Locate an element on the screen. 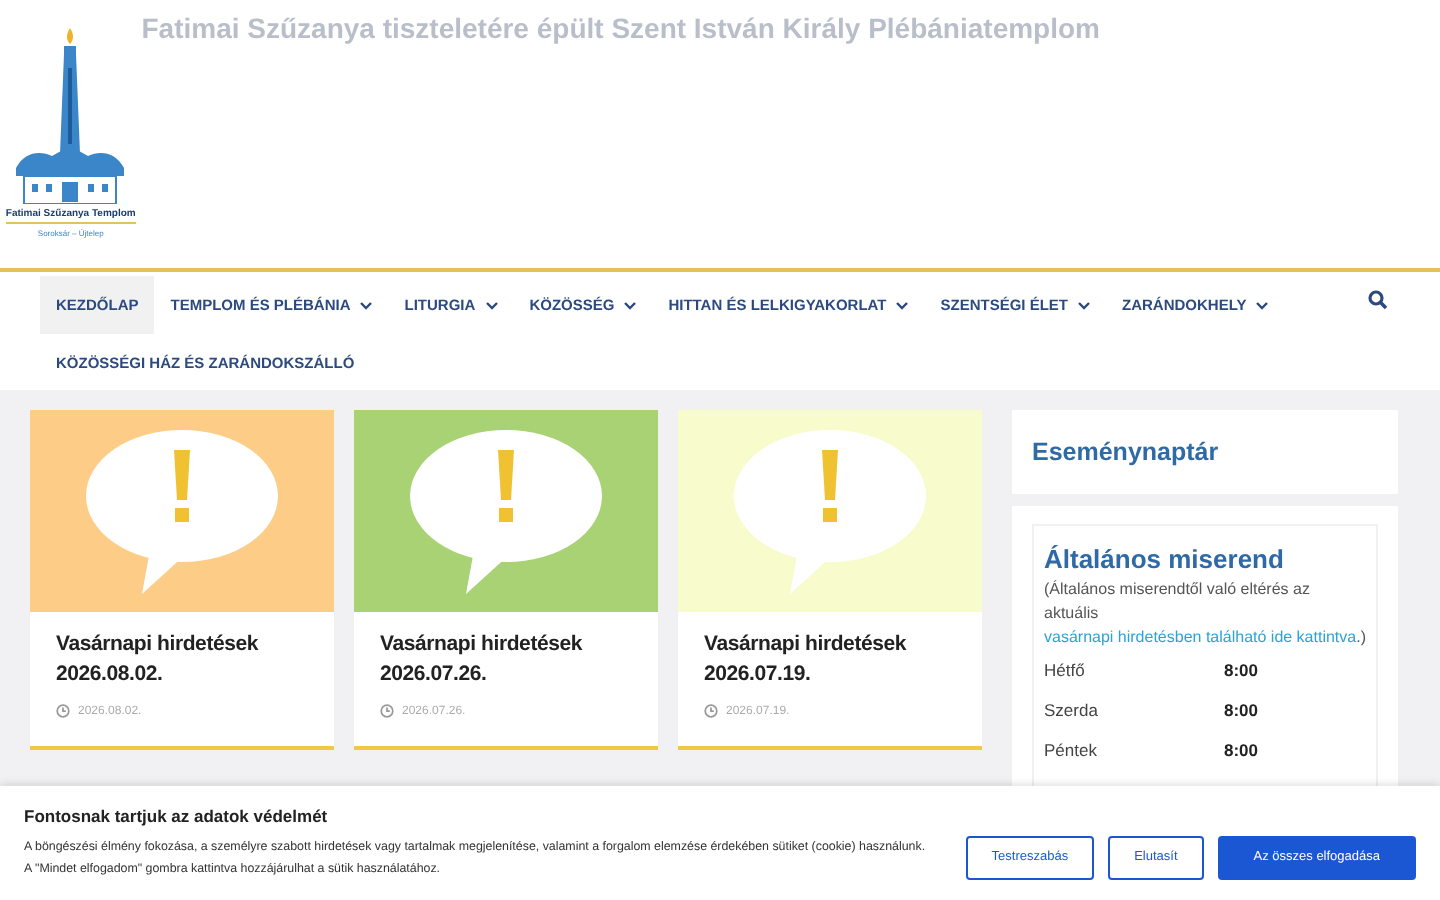 Image resolution: width=1440 pixels, height=900 pixels. cookie-title: Fontosnak tartjuk az adatok védelmét is located at coordinates (177, 816).